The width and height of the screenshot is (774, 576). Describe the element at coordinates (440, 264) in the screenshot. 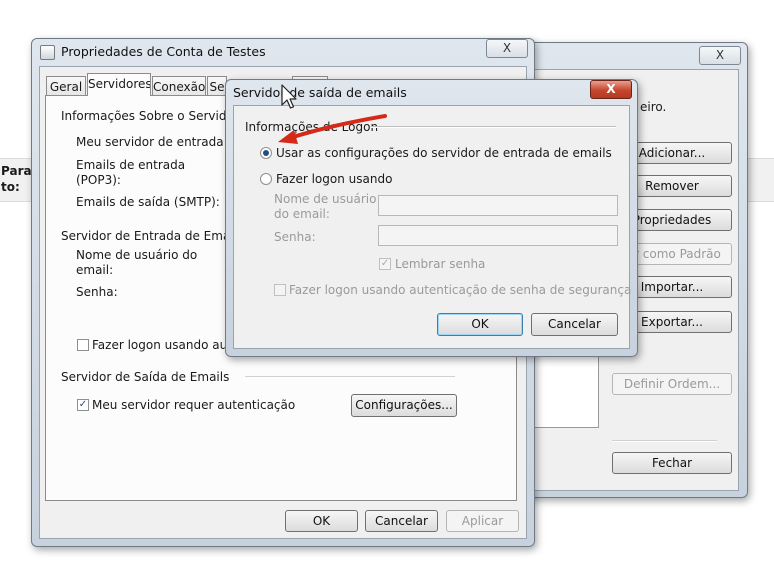

I see `remember-password-label: Lembrar senha` at that location.